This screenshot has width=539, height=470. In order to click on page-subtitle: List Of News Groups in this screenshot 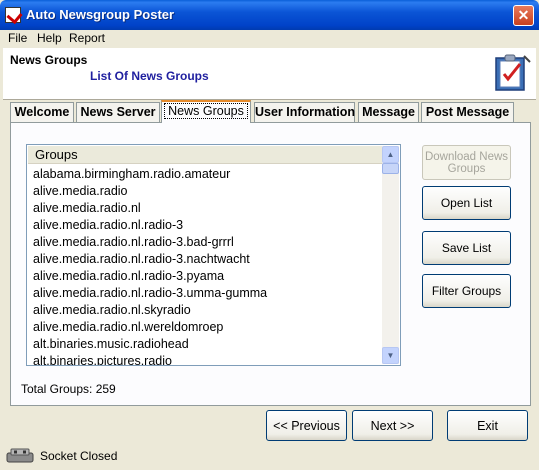, I will do `click(149, 76)`.